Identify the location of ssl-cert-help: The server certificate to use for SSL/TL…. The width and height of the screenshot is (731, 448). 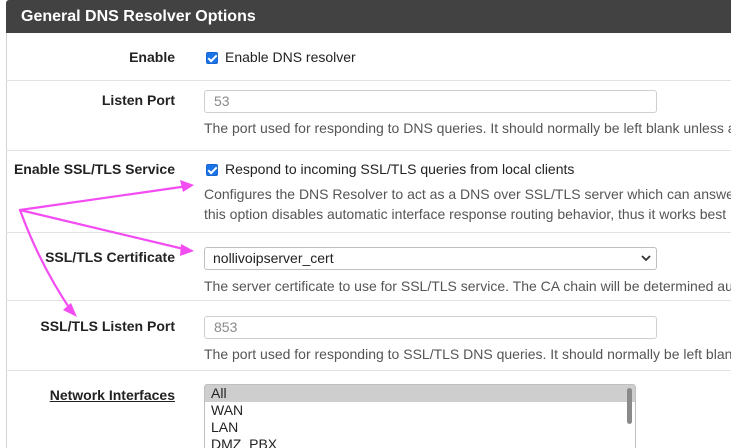
(467, 286).